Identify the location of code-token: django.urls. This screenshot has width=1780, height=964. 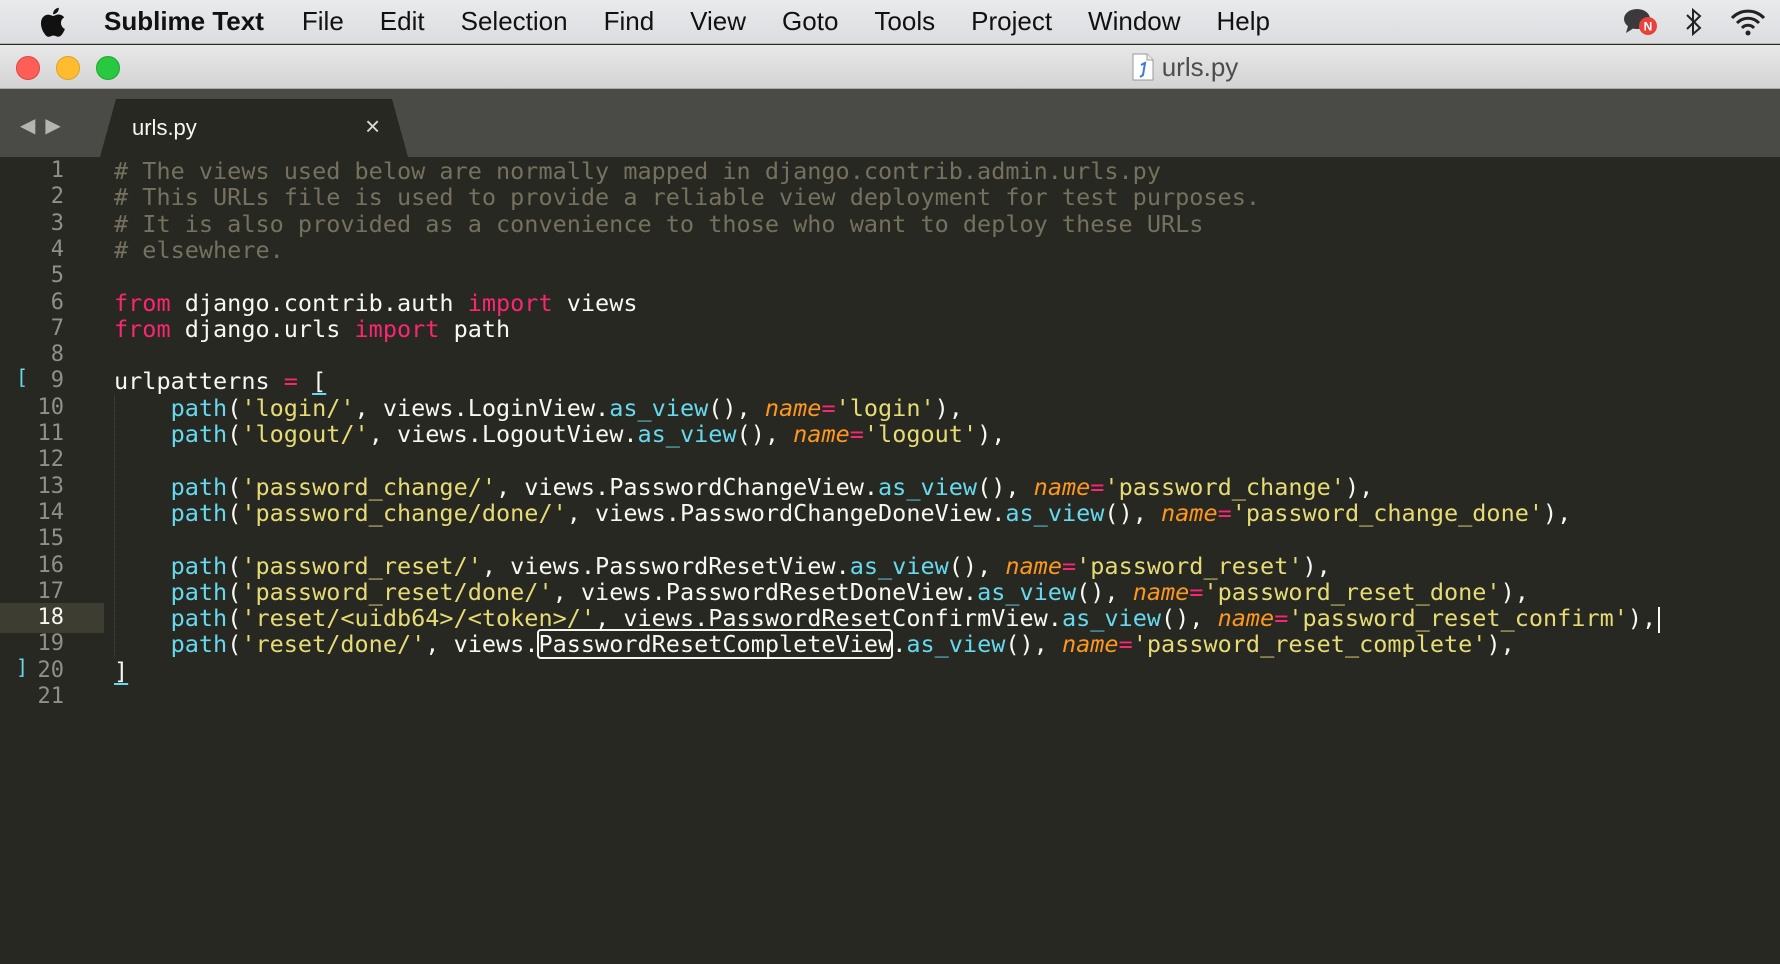
(262, 328).